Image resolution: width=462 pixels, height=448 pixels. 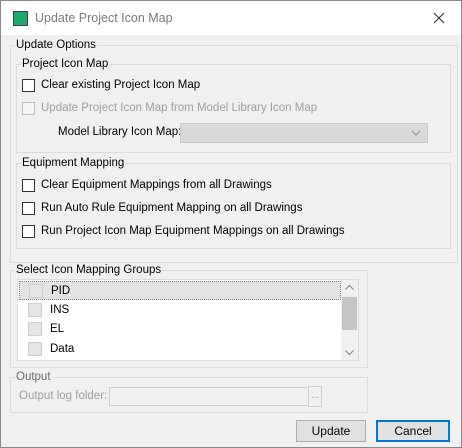 I want to click on output-log-folder-label: Output log folder:, so click(x=63, y=396).